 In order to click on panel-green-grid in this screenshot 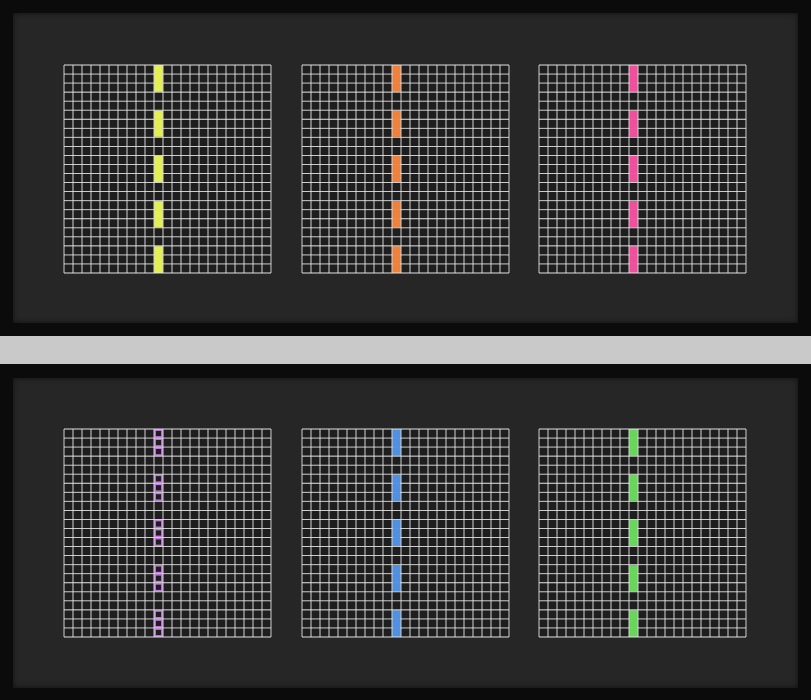, I will do `click(642, 533)`.